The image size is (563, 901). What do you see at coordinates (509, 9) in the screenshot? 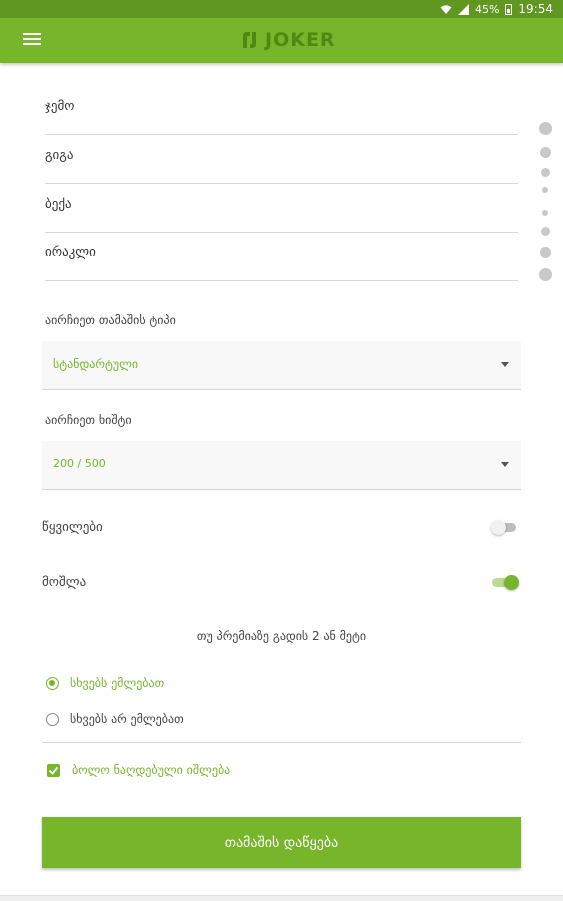
I see `battery-icon` at bounding box center [509, 9].